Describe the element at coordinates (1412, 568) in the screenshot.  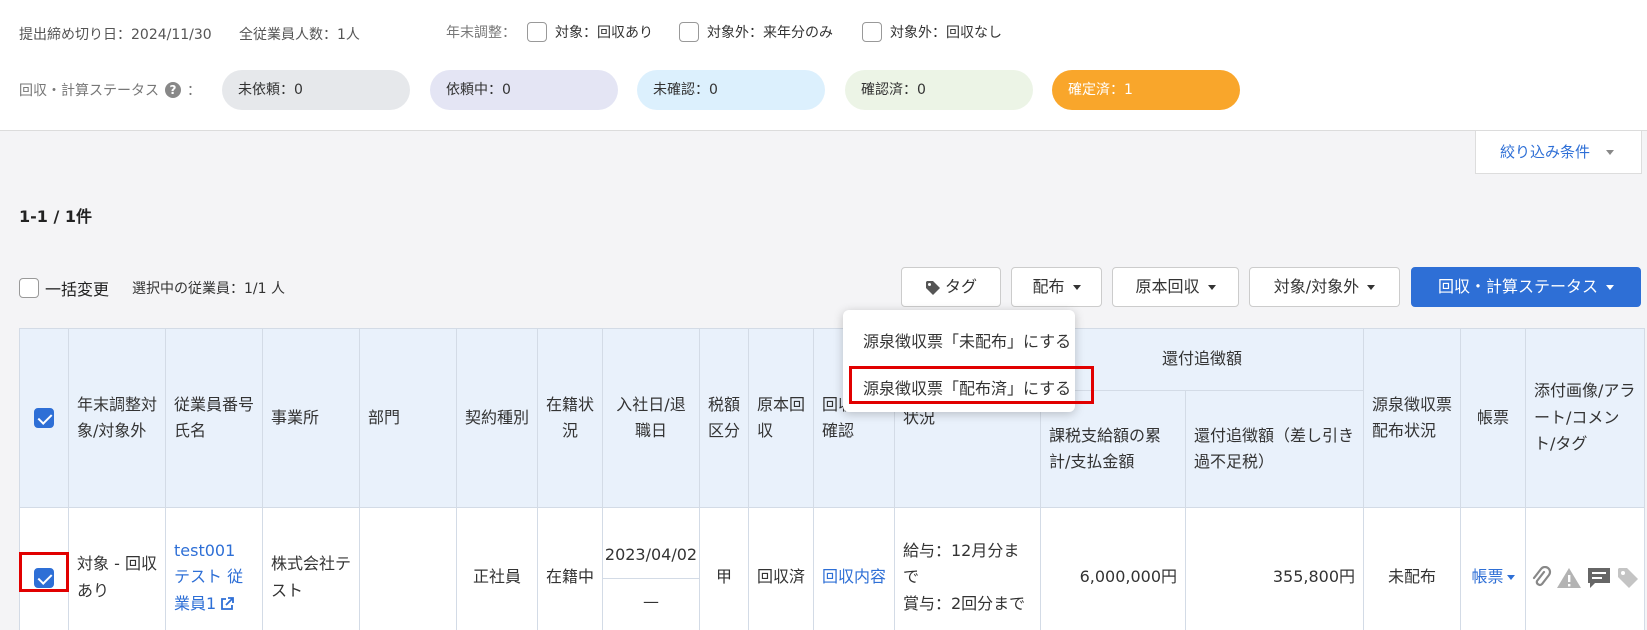
I see `cell-withholding: 未配布` at that location.